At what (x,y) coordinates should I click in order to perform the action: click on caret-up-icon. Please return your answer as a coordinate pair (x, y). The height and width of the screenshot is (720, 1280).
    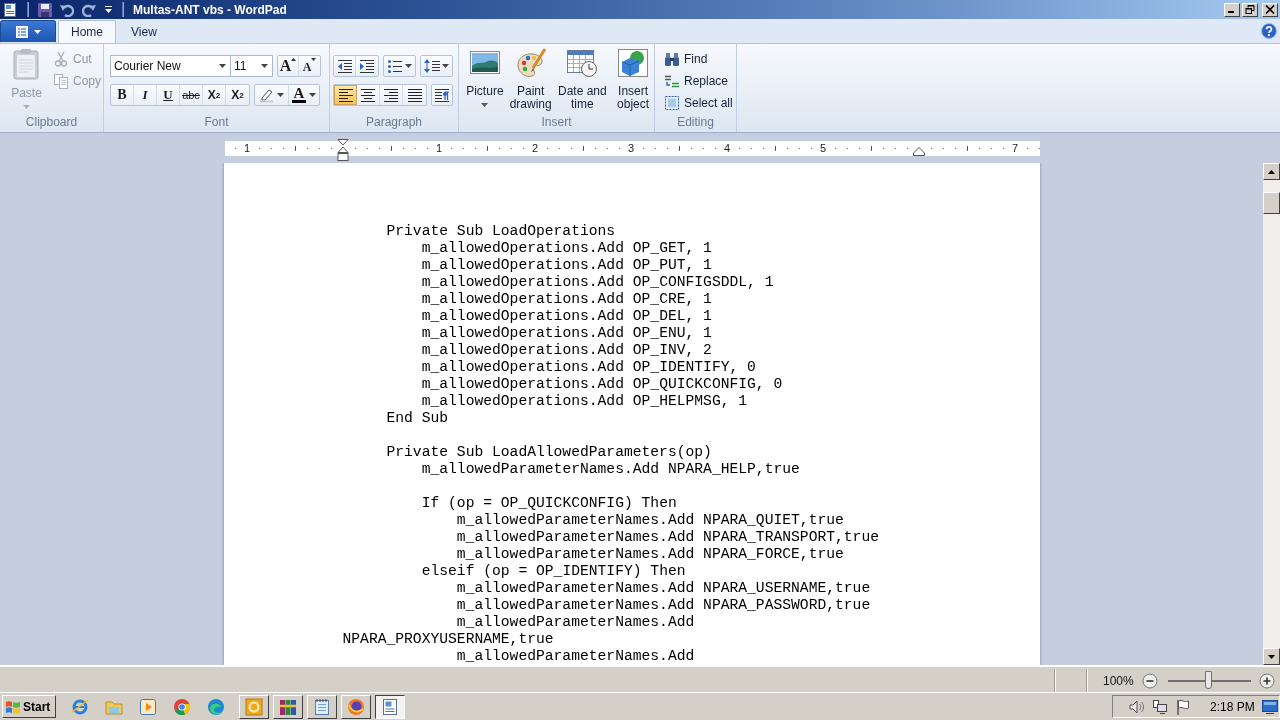
    Looking at the image, I should click on (294, 59).